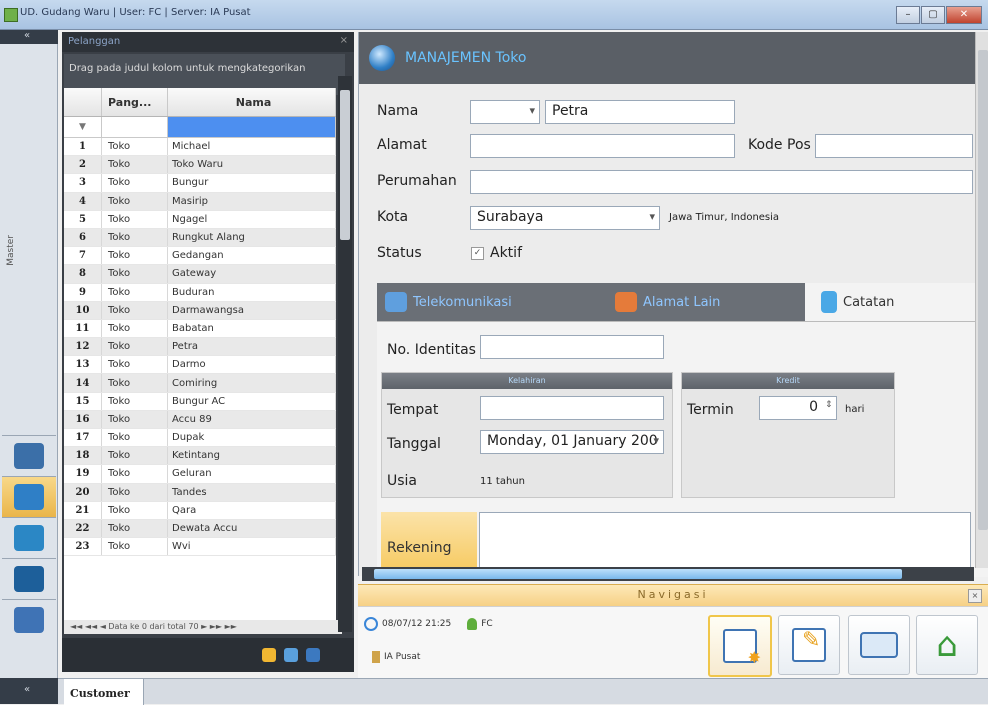 The image size is (988, 705). I want to click on home-button: ⌂, so click(947, 645).